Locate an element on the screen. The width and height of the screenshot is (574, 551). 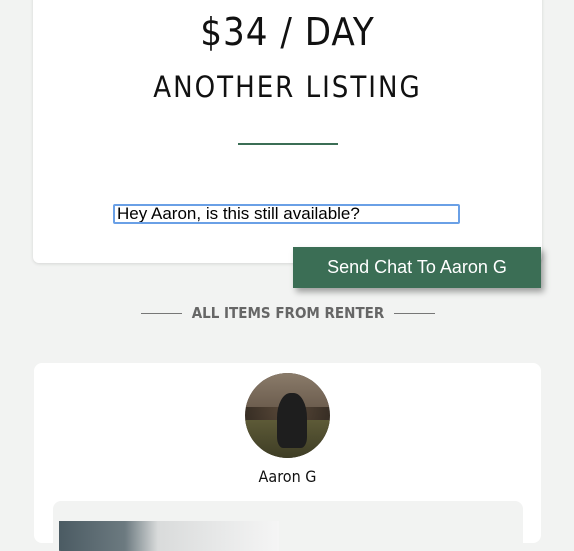
section-heading: ALL ITEMS FROM RENTER is located at coordinates (288, 313).